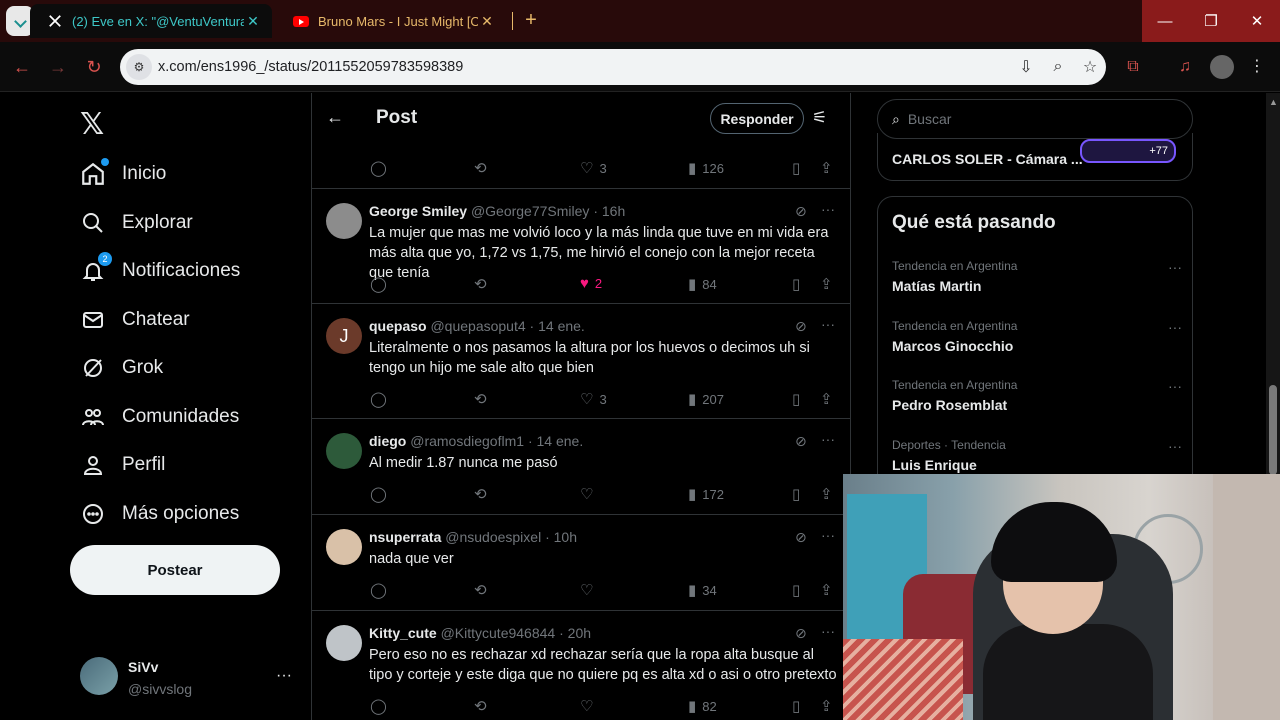 The width and height of the screenshot is (1280, 720). I want to click on reply-handle: @George77Smiley, so click(530, 211).